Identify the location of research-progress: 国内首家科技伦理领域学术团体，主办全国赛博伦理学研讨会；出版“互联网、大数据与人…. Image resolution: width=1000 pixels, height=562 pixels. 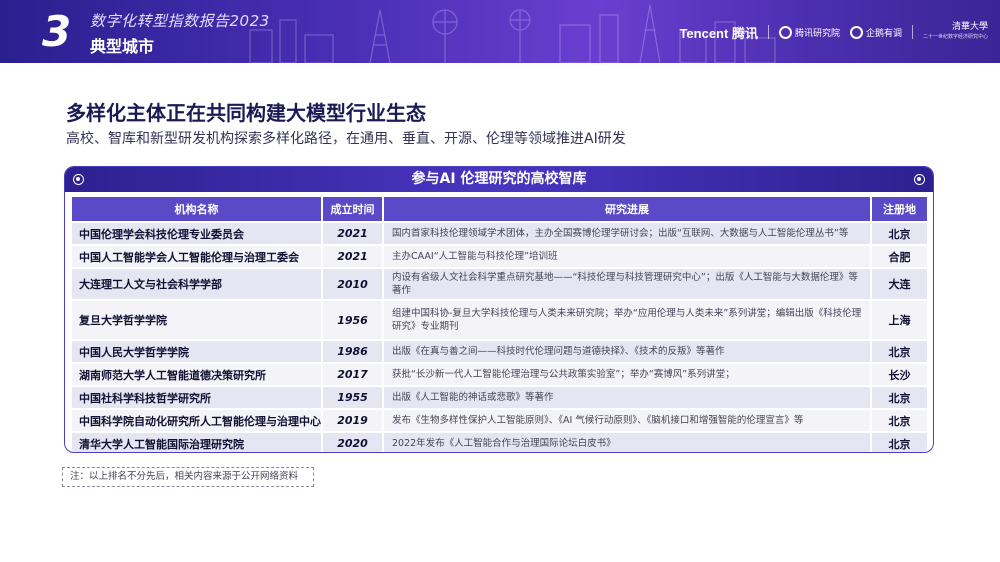
(628, 232).